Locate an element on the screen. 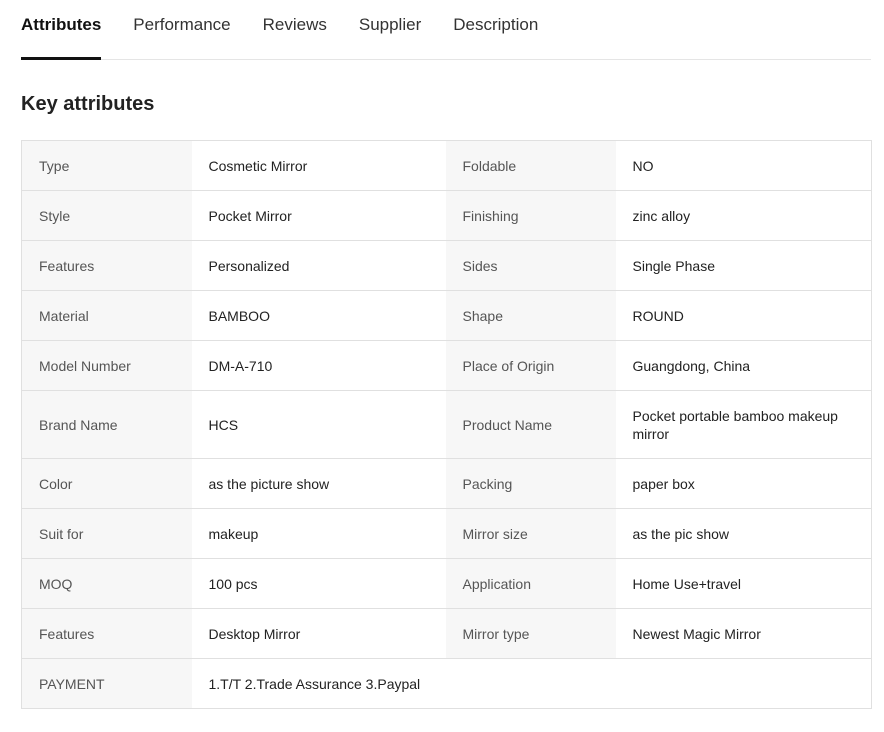 This screenshot has height=732, width=884. attribute-value: Single Phase is located at coordinates (743, 265).